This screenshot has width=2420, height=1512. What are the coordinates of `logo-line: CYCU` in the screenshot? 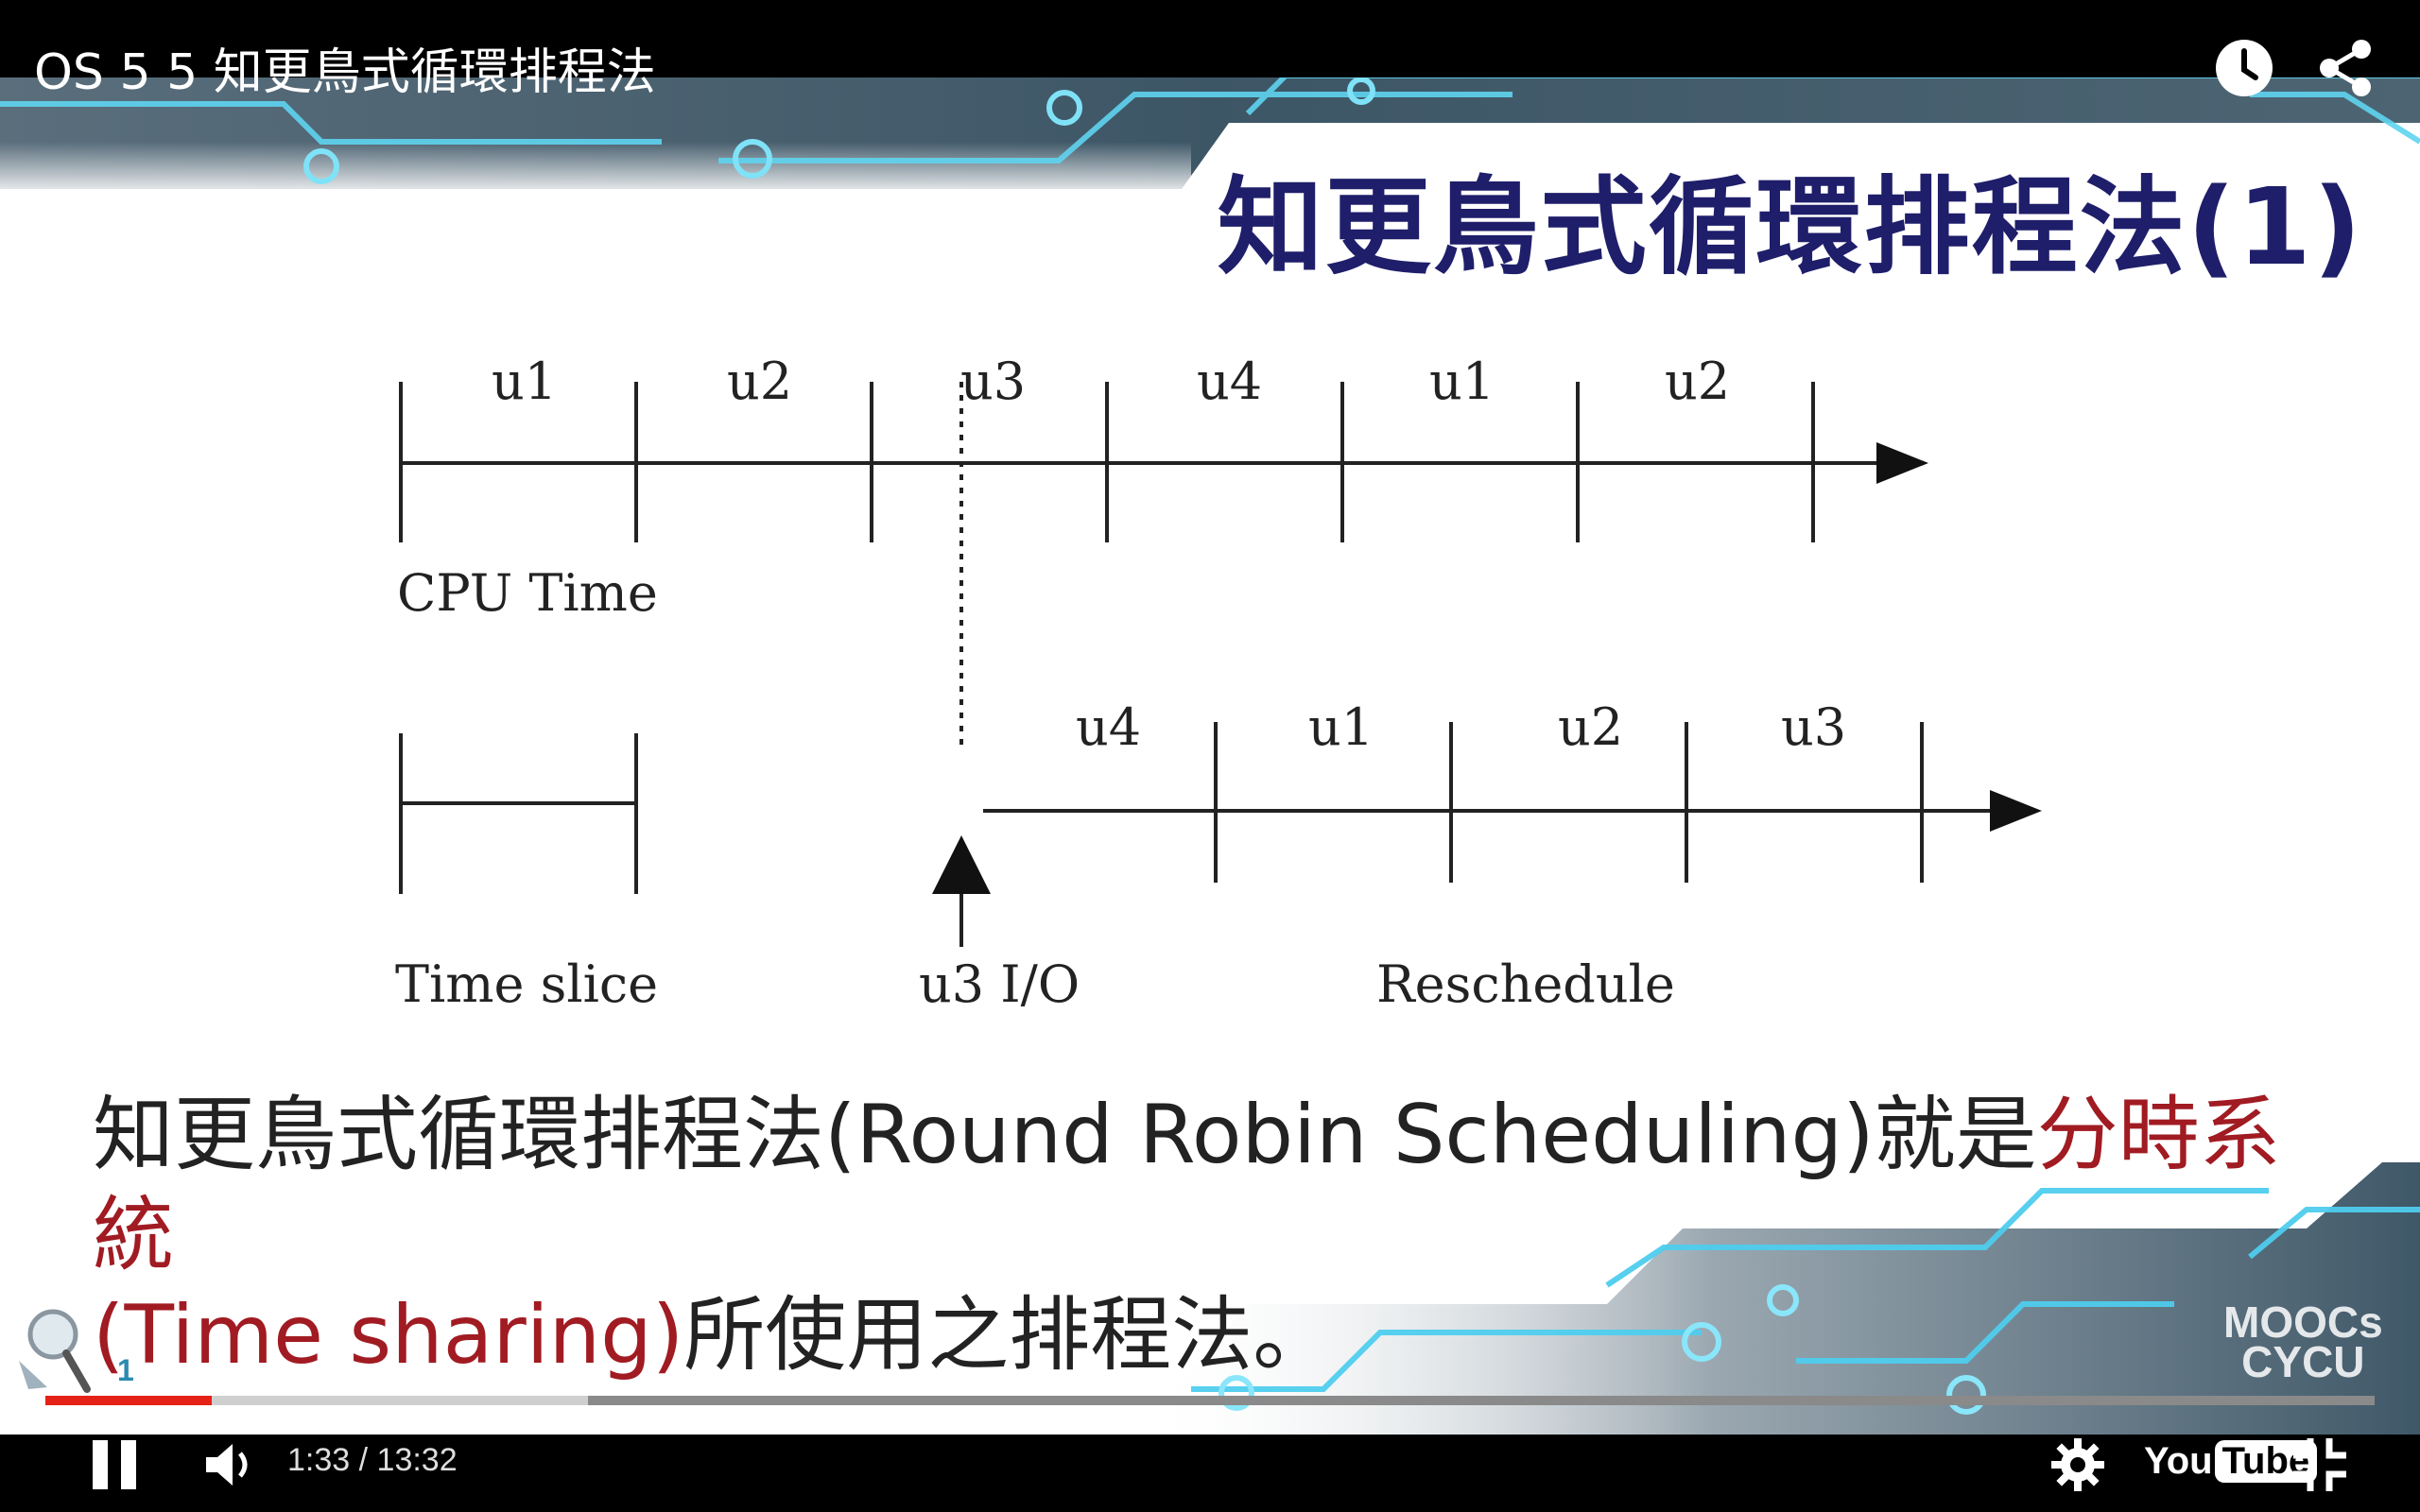 It's located at (2303, 1361).